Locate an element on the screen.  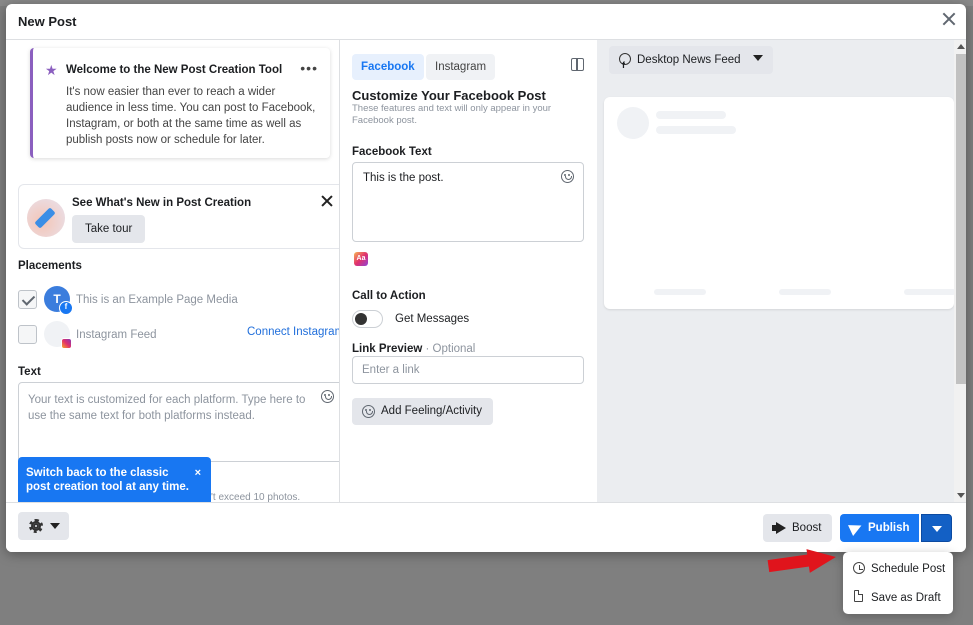
boost-button: Boost is located at coordinates (797, 528).